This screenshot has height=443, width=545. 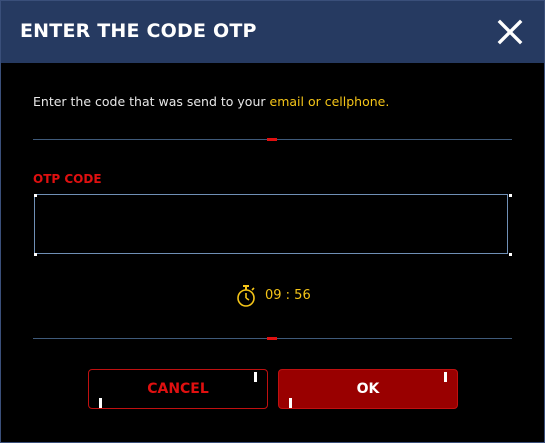 I want to click on timer-value: 09 : 56, so click(x=288, y=295).